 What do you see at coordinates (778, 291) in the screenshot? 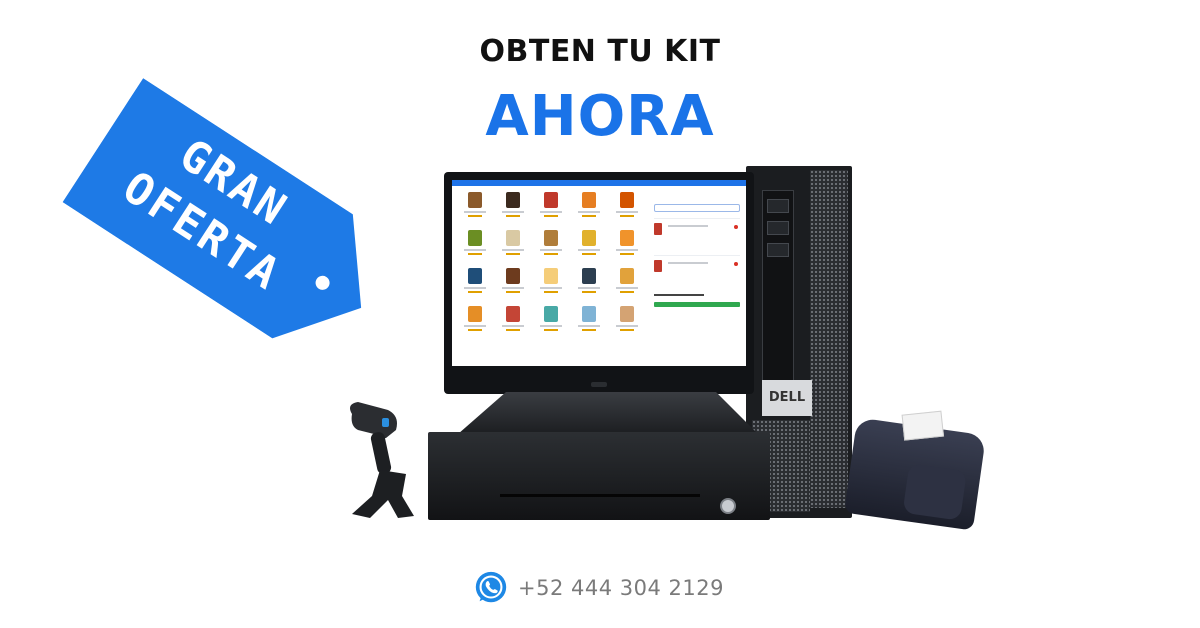
I see `tower-drive-bays` at bounding box center [778, 291].